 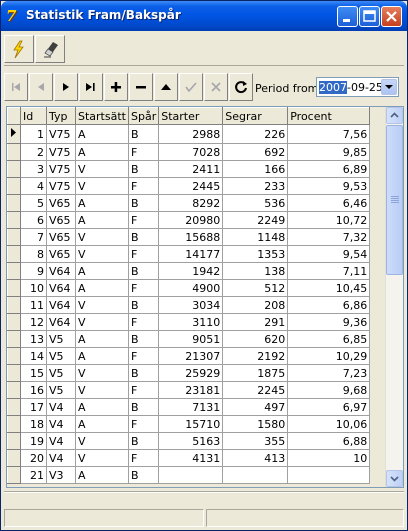 I want to click on cell-starter: 5163, so click(x=191, y=441).